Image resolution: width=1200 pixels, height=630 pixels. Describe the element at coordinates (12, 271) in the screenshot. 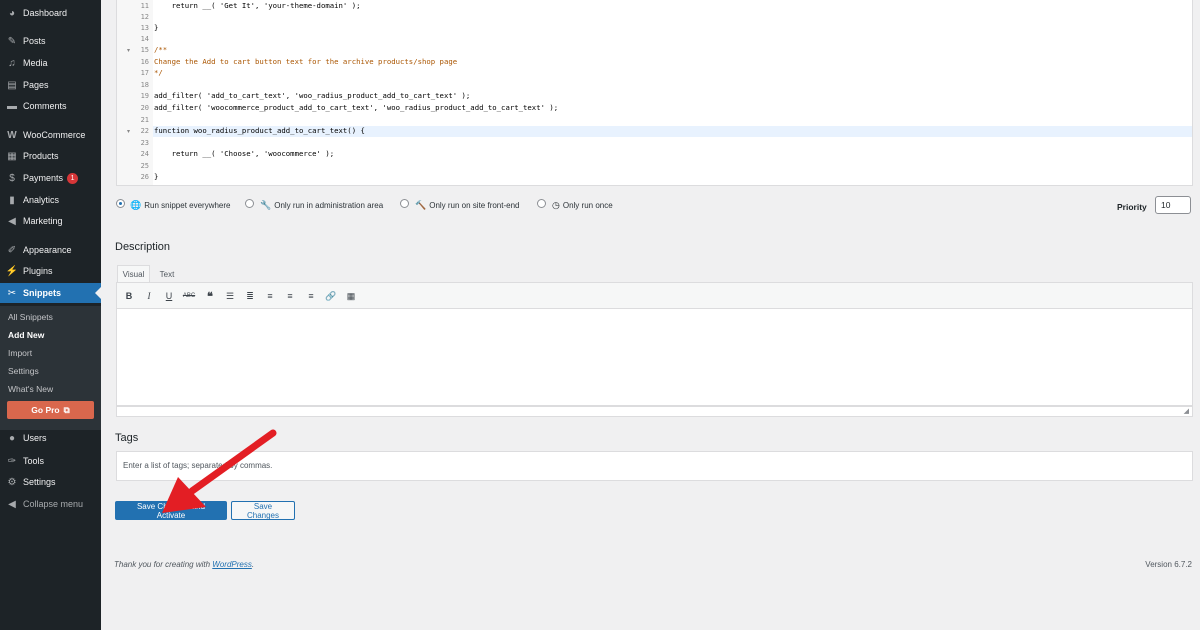

I see `plugin-icon: ⚡` at that location.